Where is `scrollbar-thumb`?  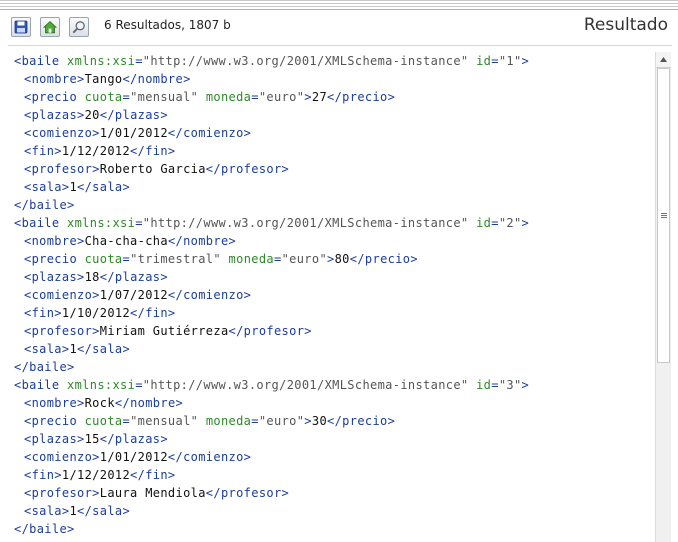 scrollbar-thumb is located at coordinates (663, 215).